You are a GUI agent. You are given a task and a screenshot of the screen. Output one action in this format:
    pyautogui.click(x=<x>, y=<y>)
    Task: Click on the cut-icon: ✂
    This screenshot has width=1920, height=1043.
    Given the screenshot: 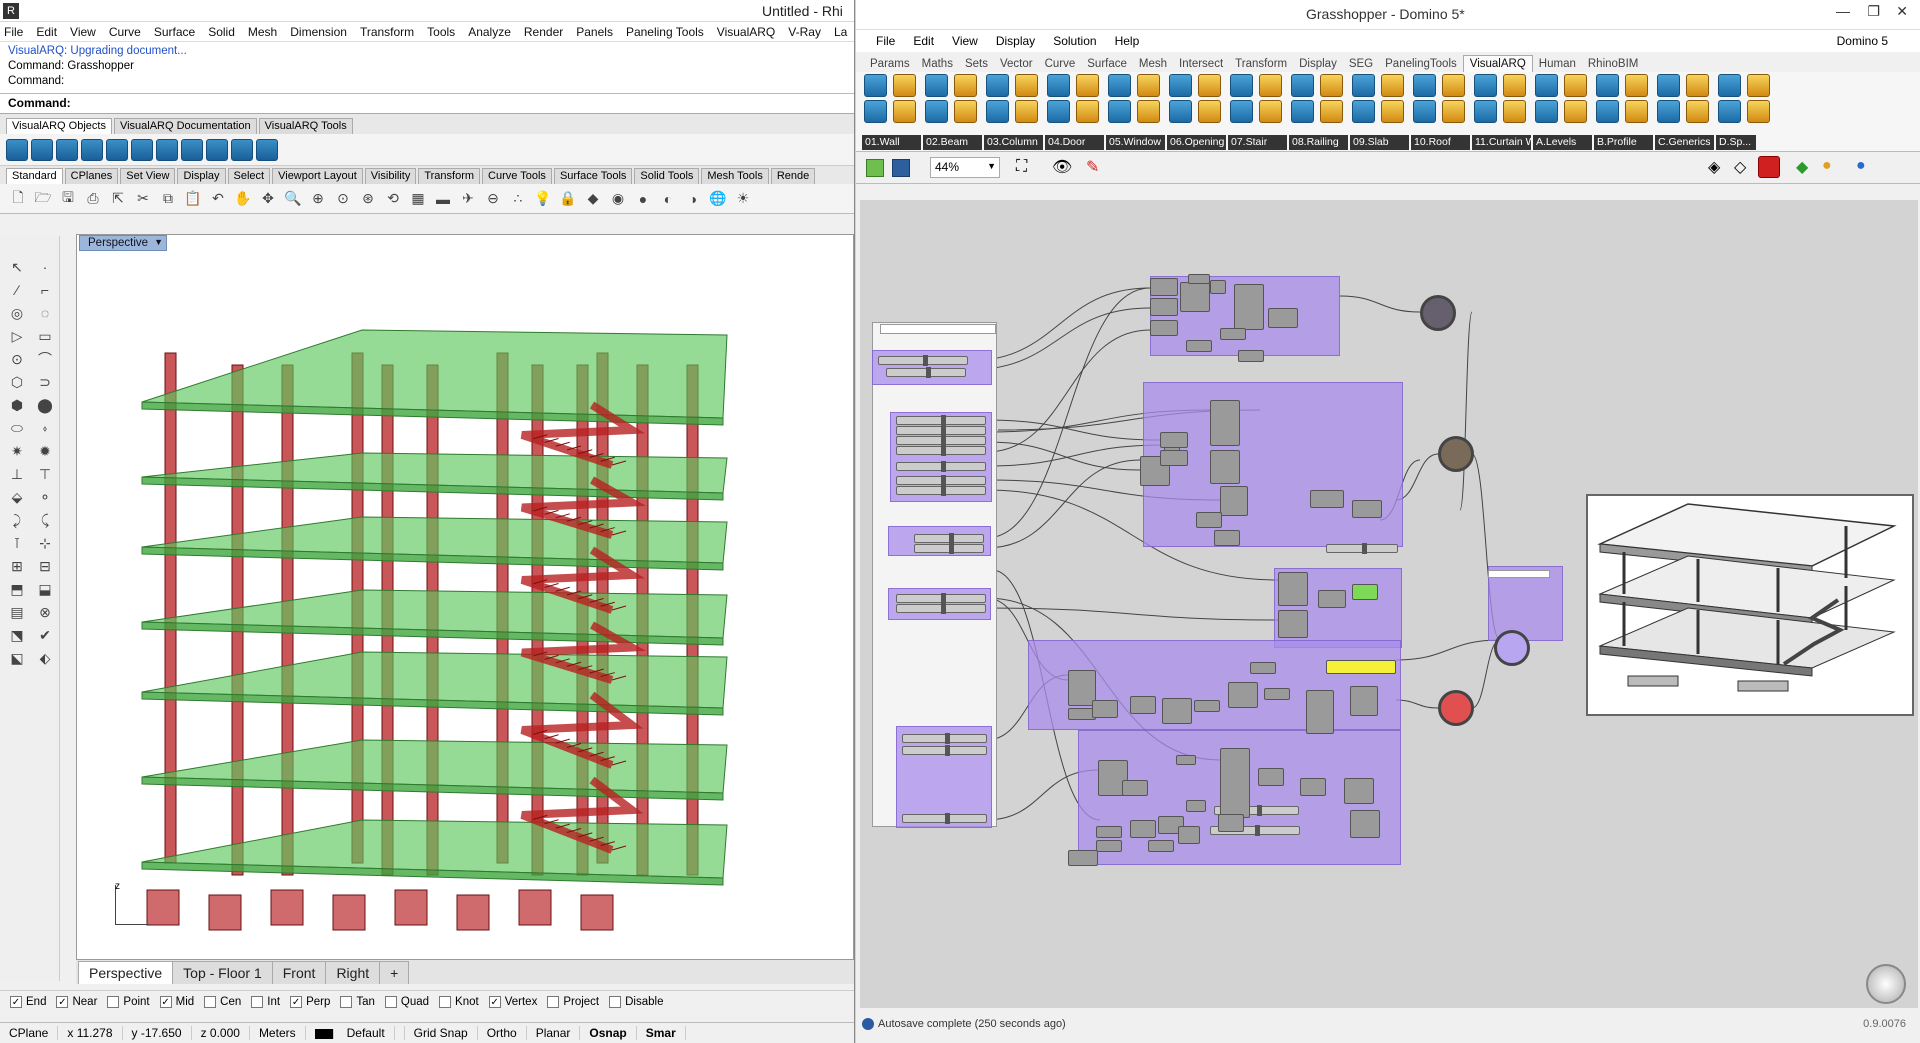 What is the action you would take?
    pyautogui.click(x=143, y=199)
    